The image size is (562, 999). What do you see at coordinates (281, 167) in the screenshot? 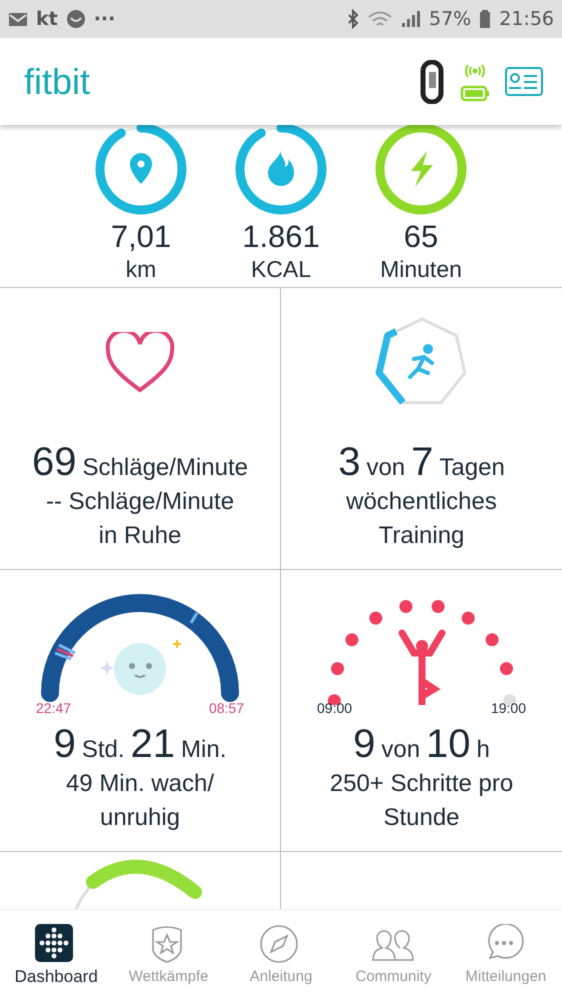
I see `flame-icon` at bounding box center [281, 167].